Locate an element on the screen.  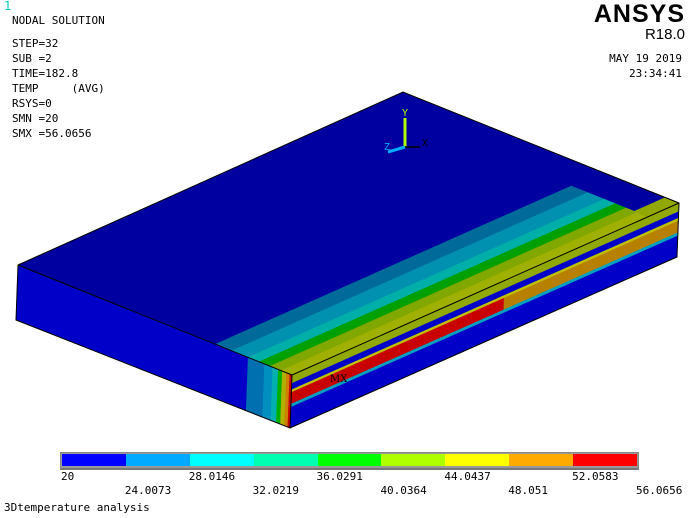
contour-band is located at coordinates (255, 387).